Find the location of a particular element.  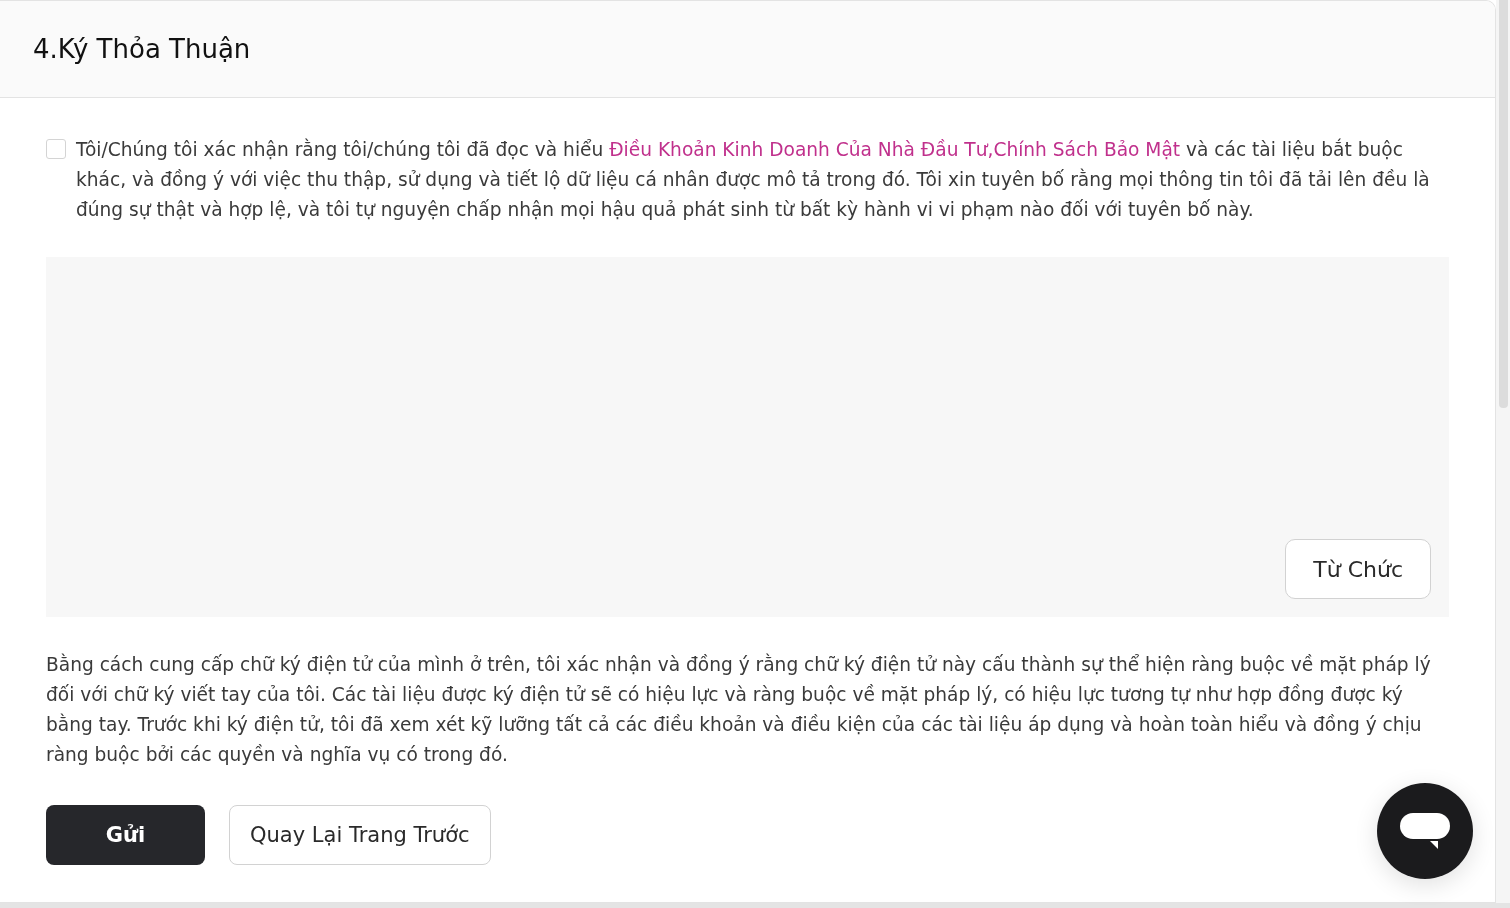

disclaimer-text: Bằng cách cung cấp chữ ký điện tử của mình ở trên, tôi xác nhận và đồng ý rằng chữ ký điện tử này cấu thành sự thể hiện ràng buộc về mặt pháp lý đối với chữ ký viết tay của tôi. Các tài liệu được ký điện tử sẽ có hiệu lực và ràng buộc về mặt pháp lý, có hiệu lực tương tự như hợp đồng được ký bằng tay. Trước khi ký điện tử, tôi đã xem xét kỹ lưỡng tất cả các điều khoản và điều kiện của các tài liệu áp dụng và hoàn toàn hiểu và đồng ý chịu ràng buộc bởi các quyền và nghĩa vụ có trong đó. is located at coordinates (739, 709).